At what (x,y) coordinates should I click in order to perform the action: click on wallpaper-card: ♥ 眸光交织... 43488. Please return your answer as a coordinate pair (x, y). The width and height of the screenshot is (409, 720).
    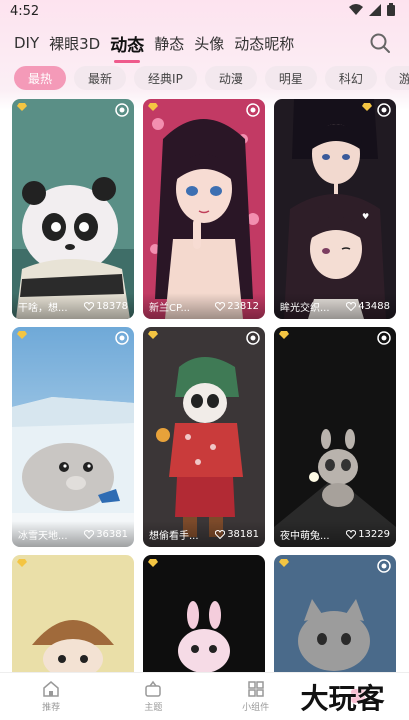
    Looking at the image, I should click on (335, 209).